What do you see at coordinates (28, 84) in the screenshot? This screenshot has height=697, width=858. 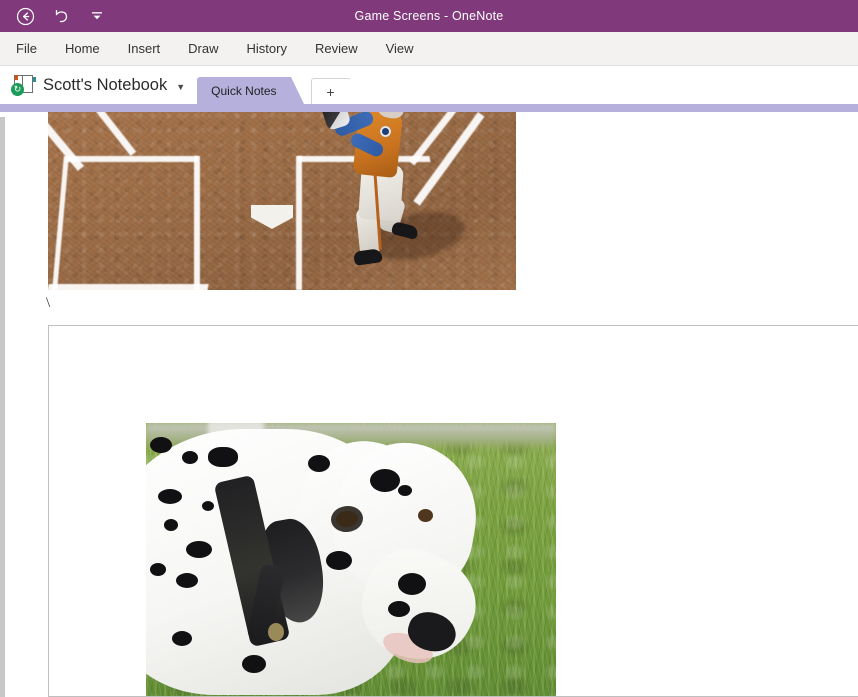 I see `notebook-page-shape` at bounding box center [28, 84].